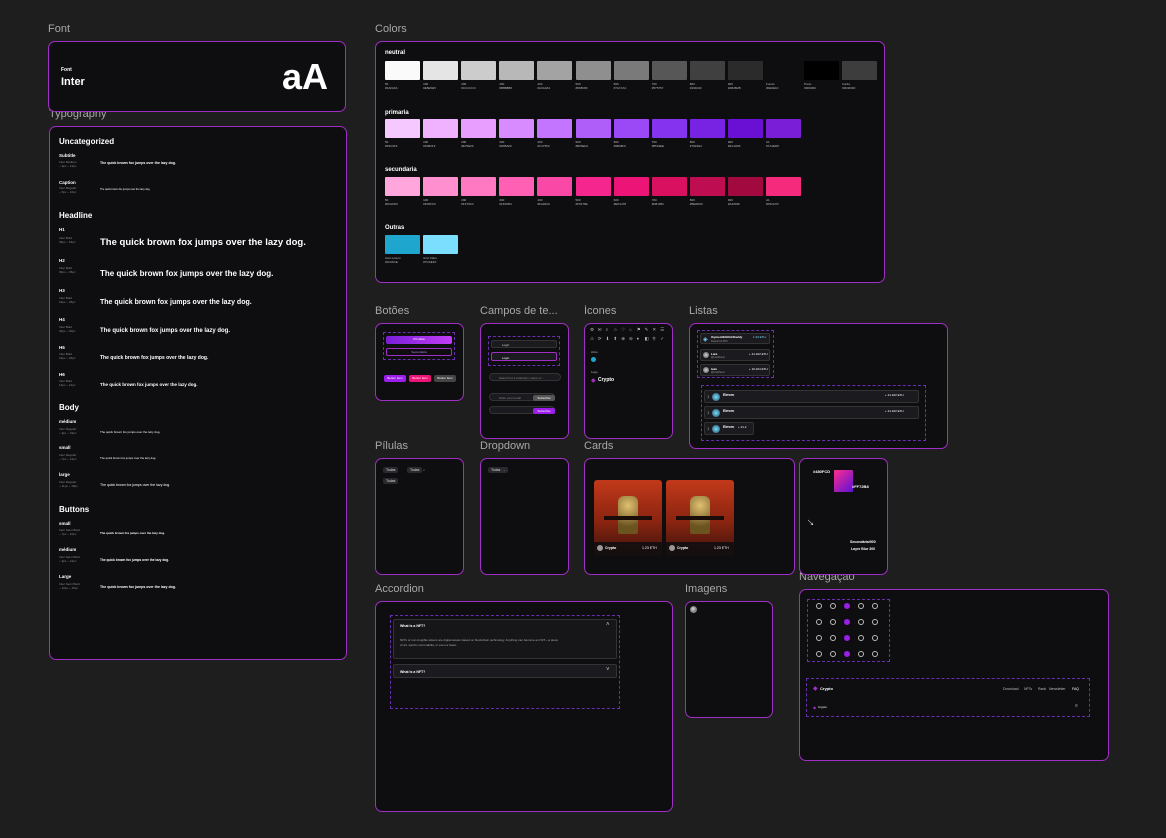 The image size is (1166, 838). Describe the element at coordinates (826, 688) in the screenshot. I see `navbar-brand: Crypto` at that location.